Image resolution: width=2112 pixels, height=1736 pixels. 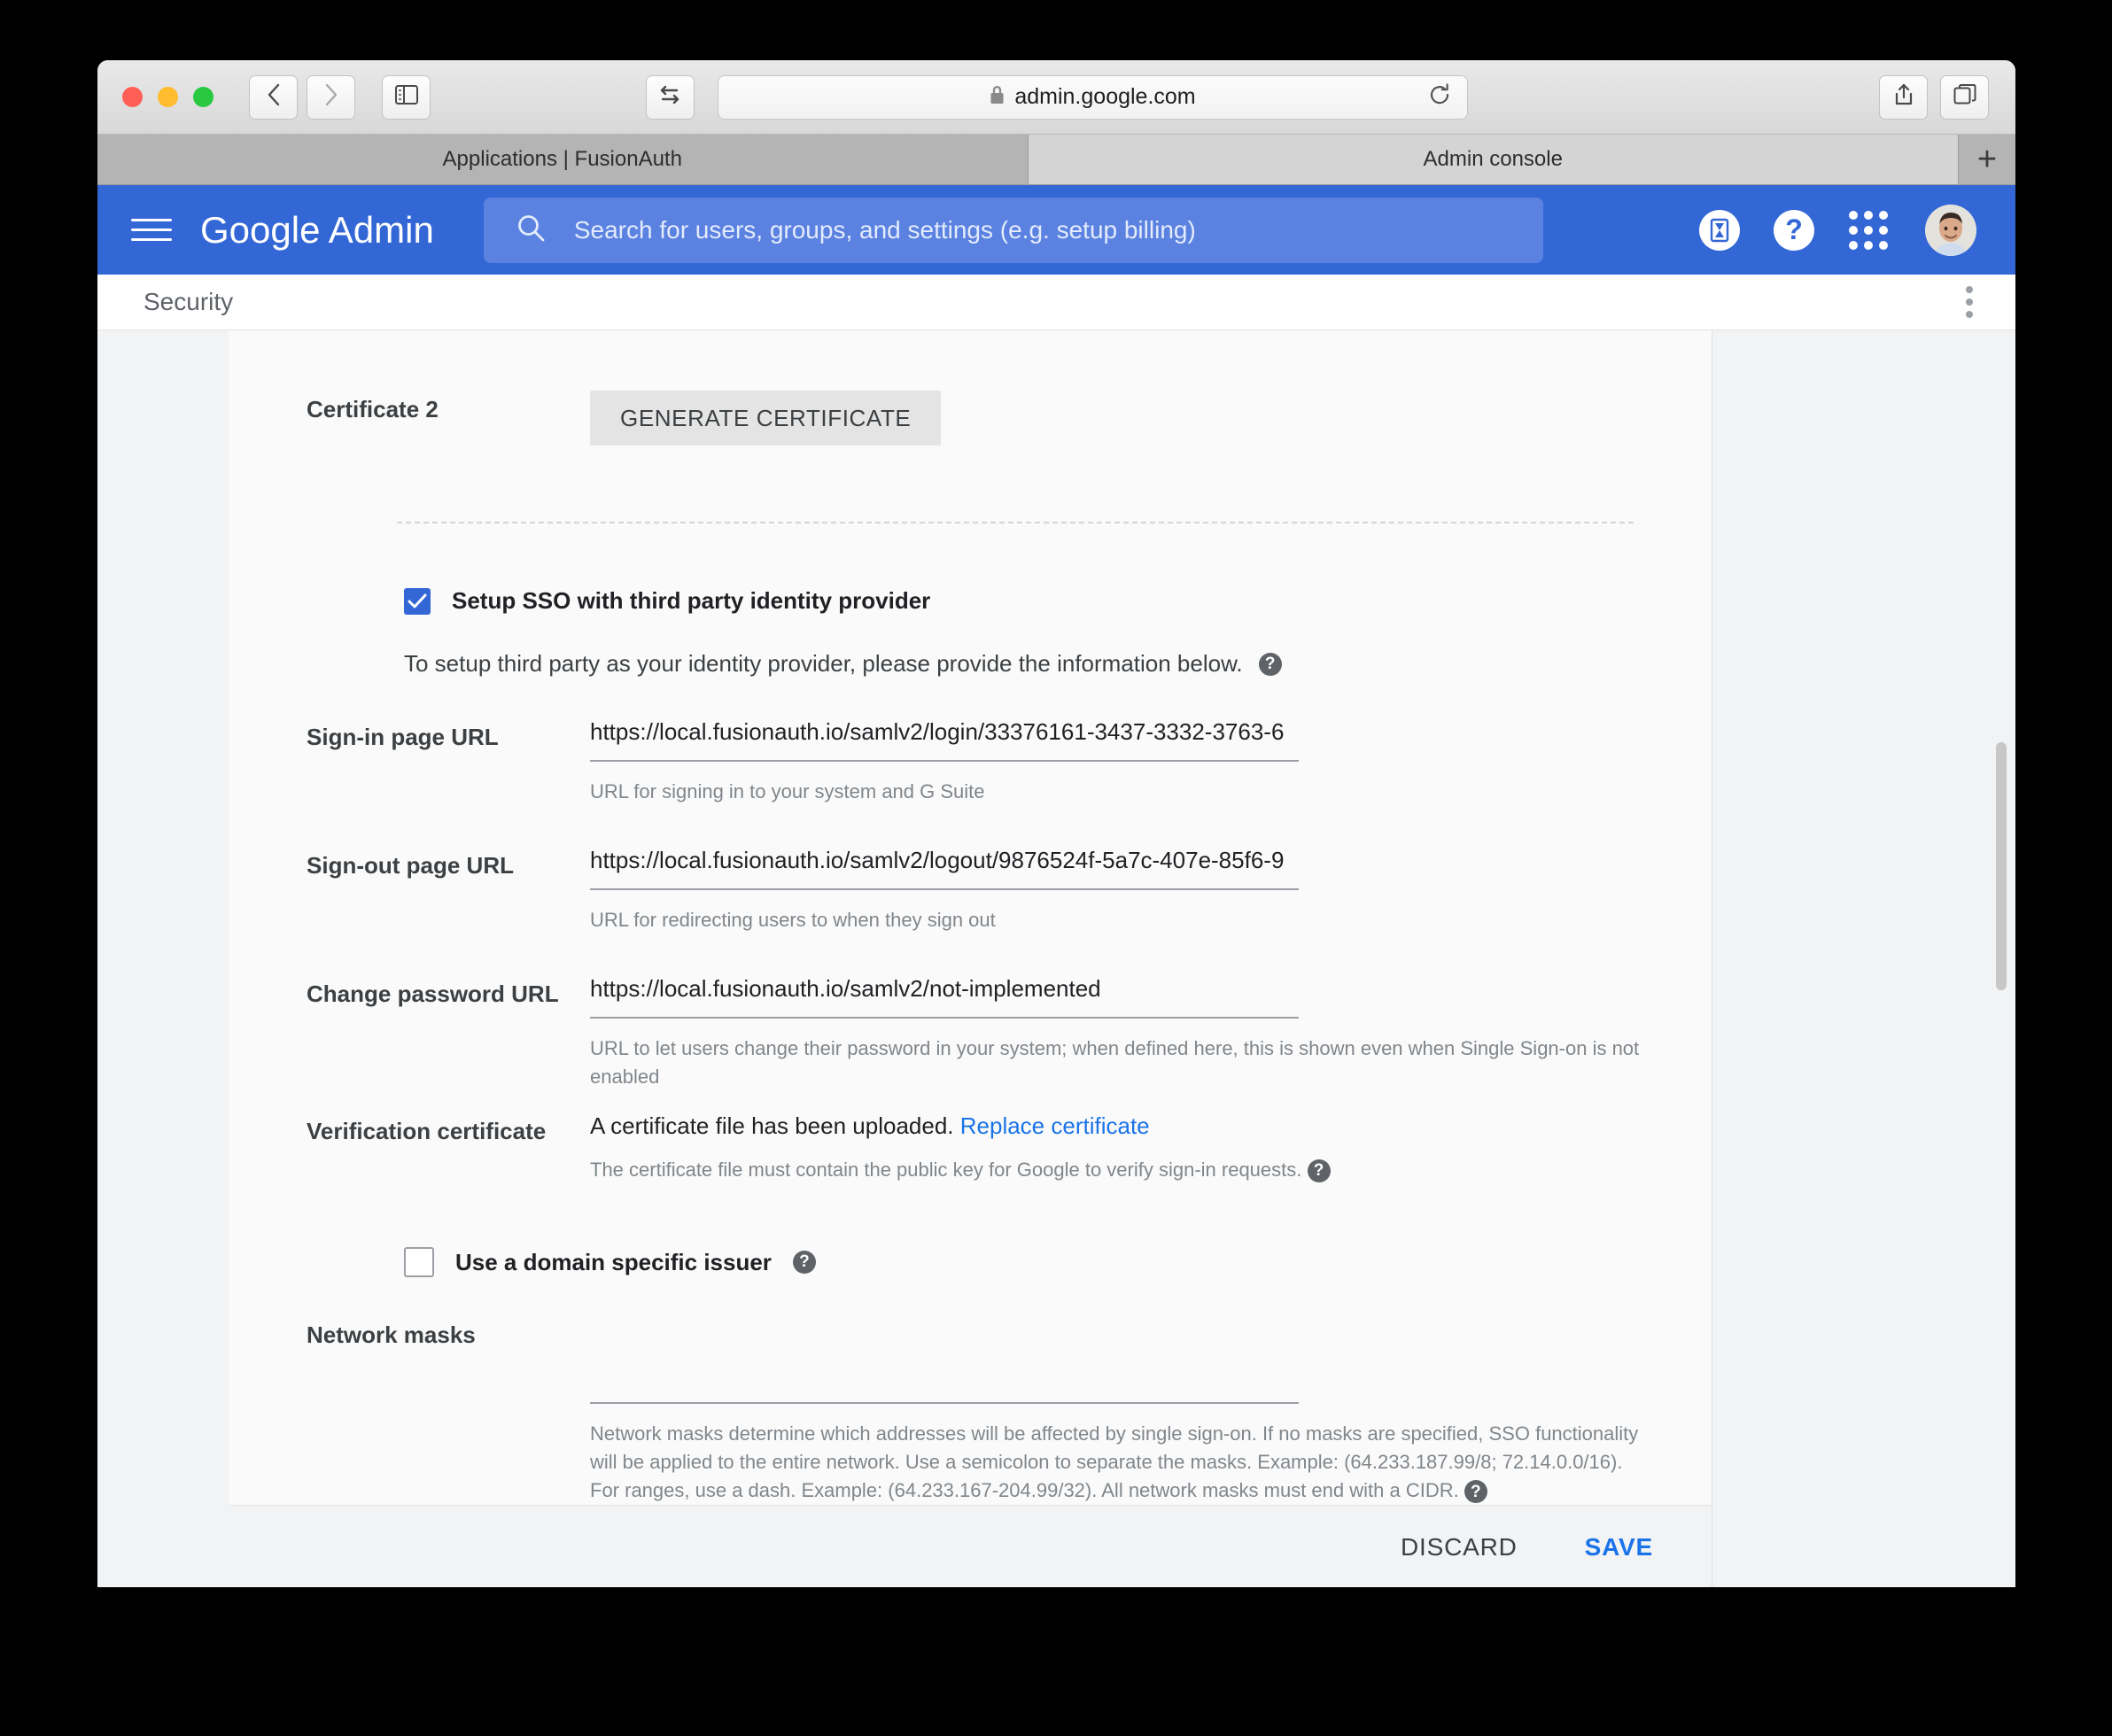 I want to click on left-gutter, so click(x=163, y=958).